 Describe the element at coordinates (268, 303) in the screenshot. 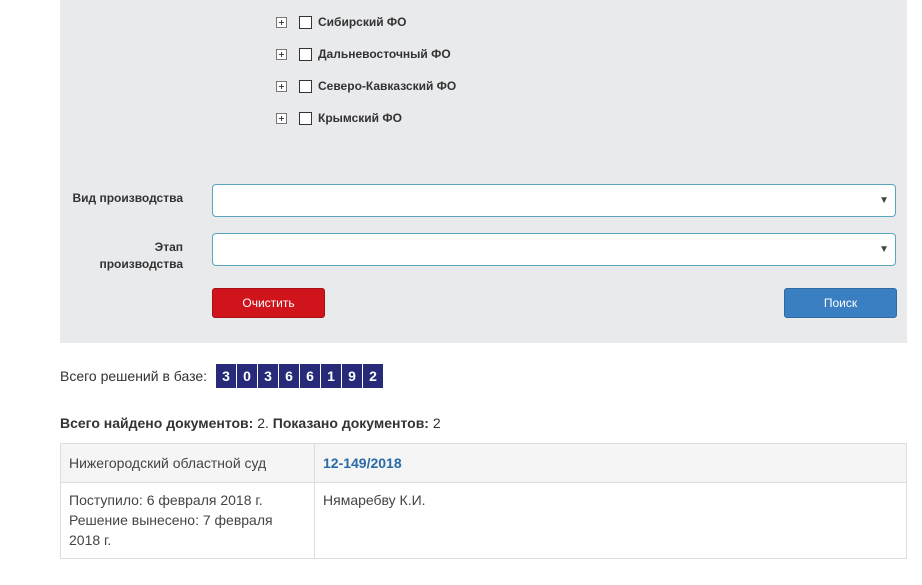

I see `clear-button: Очистить` at that location.